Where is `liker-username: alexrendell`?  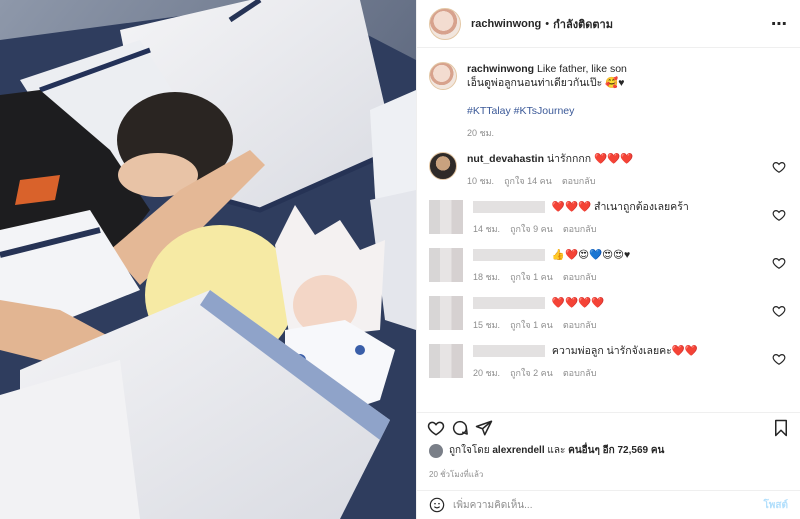 liker-username: alexrendell is located at coordinates (518, 450).